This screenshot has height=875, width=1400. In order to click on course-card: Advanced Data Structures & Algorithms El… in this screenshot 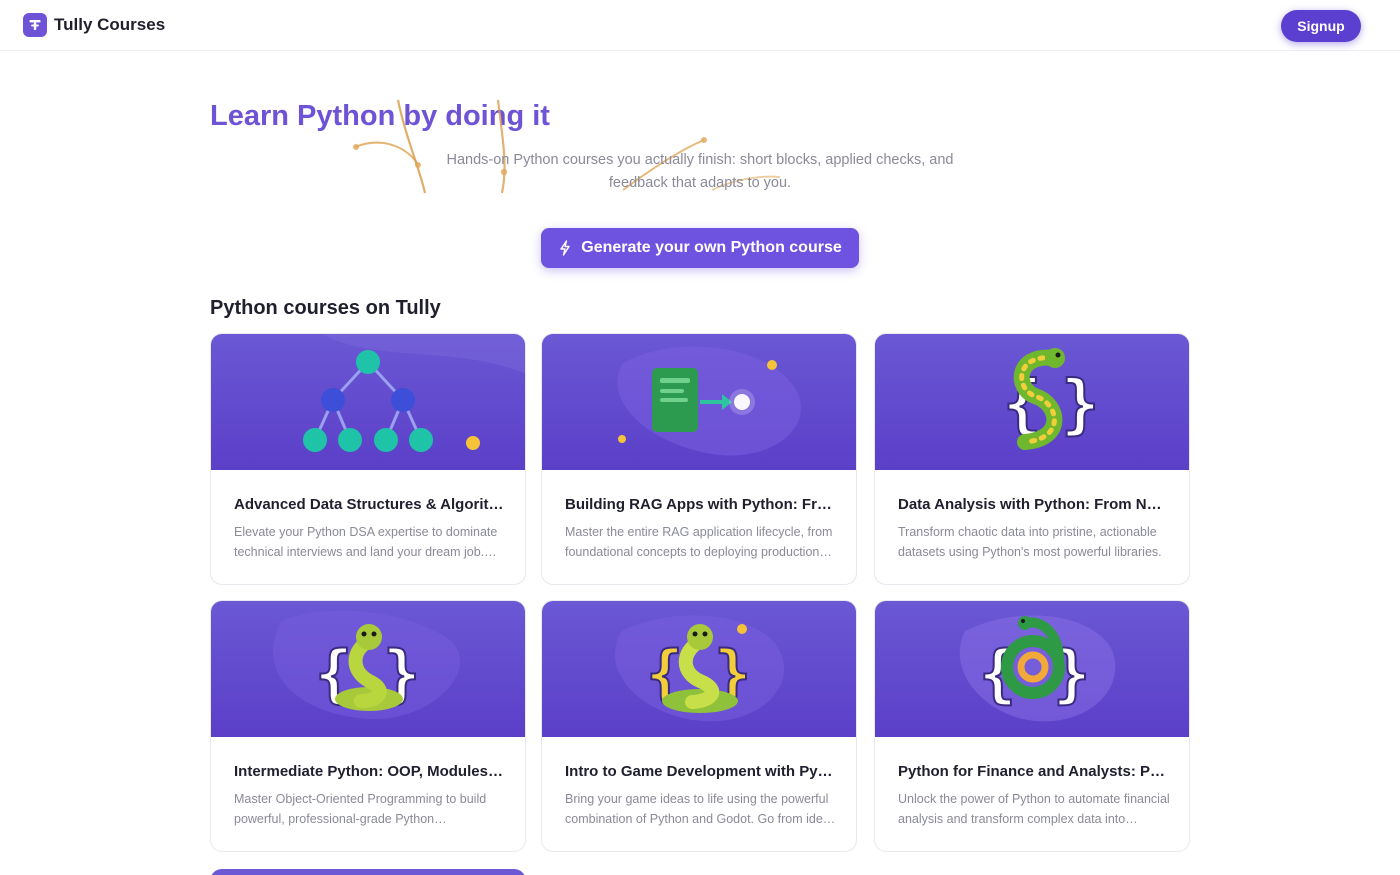, I will do `click(368, 459)`.